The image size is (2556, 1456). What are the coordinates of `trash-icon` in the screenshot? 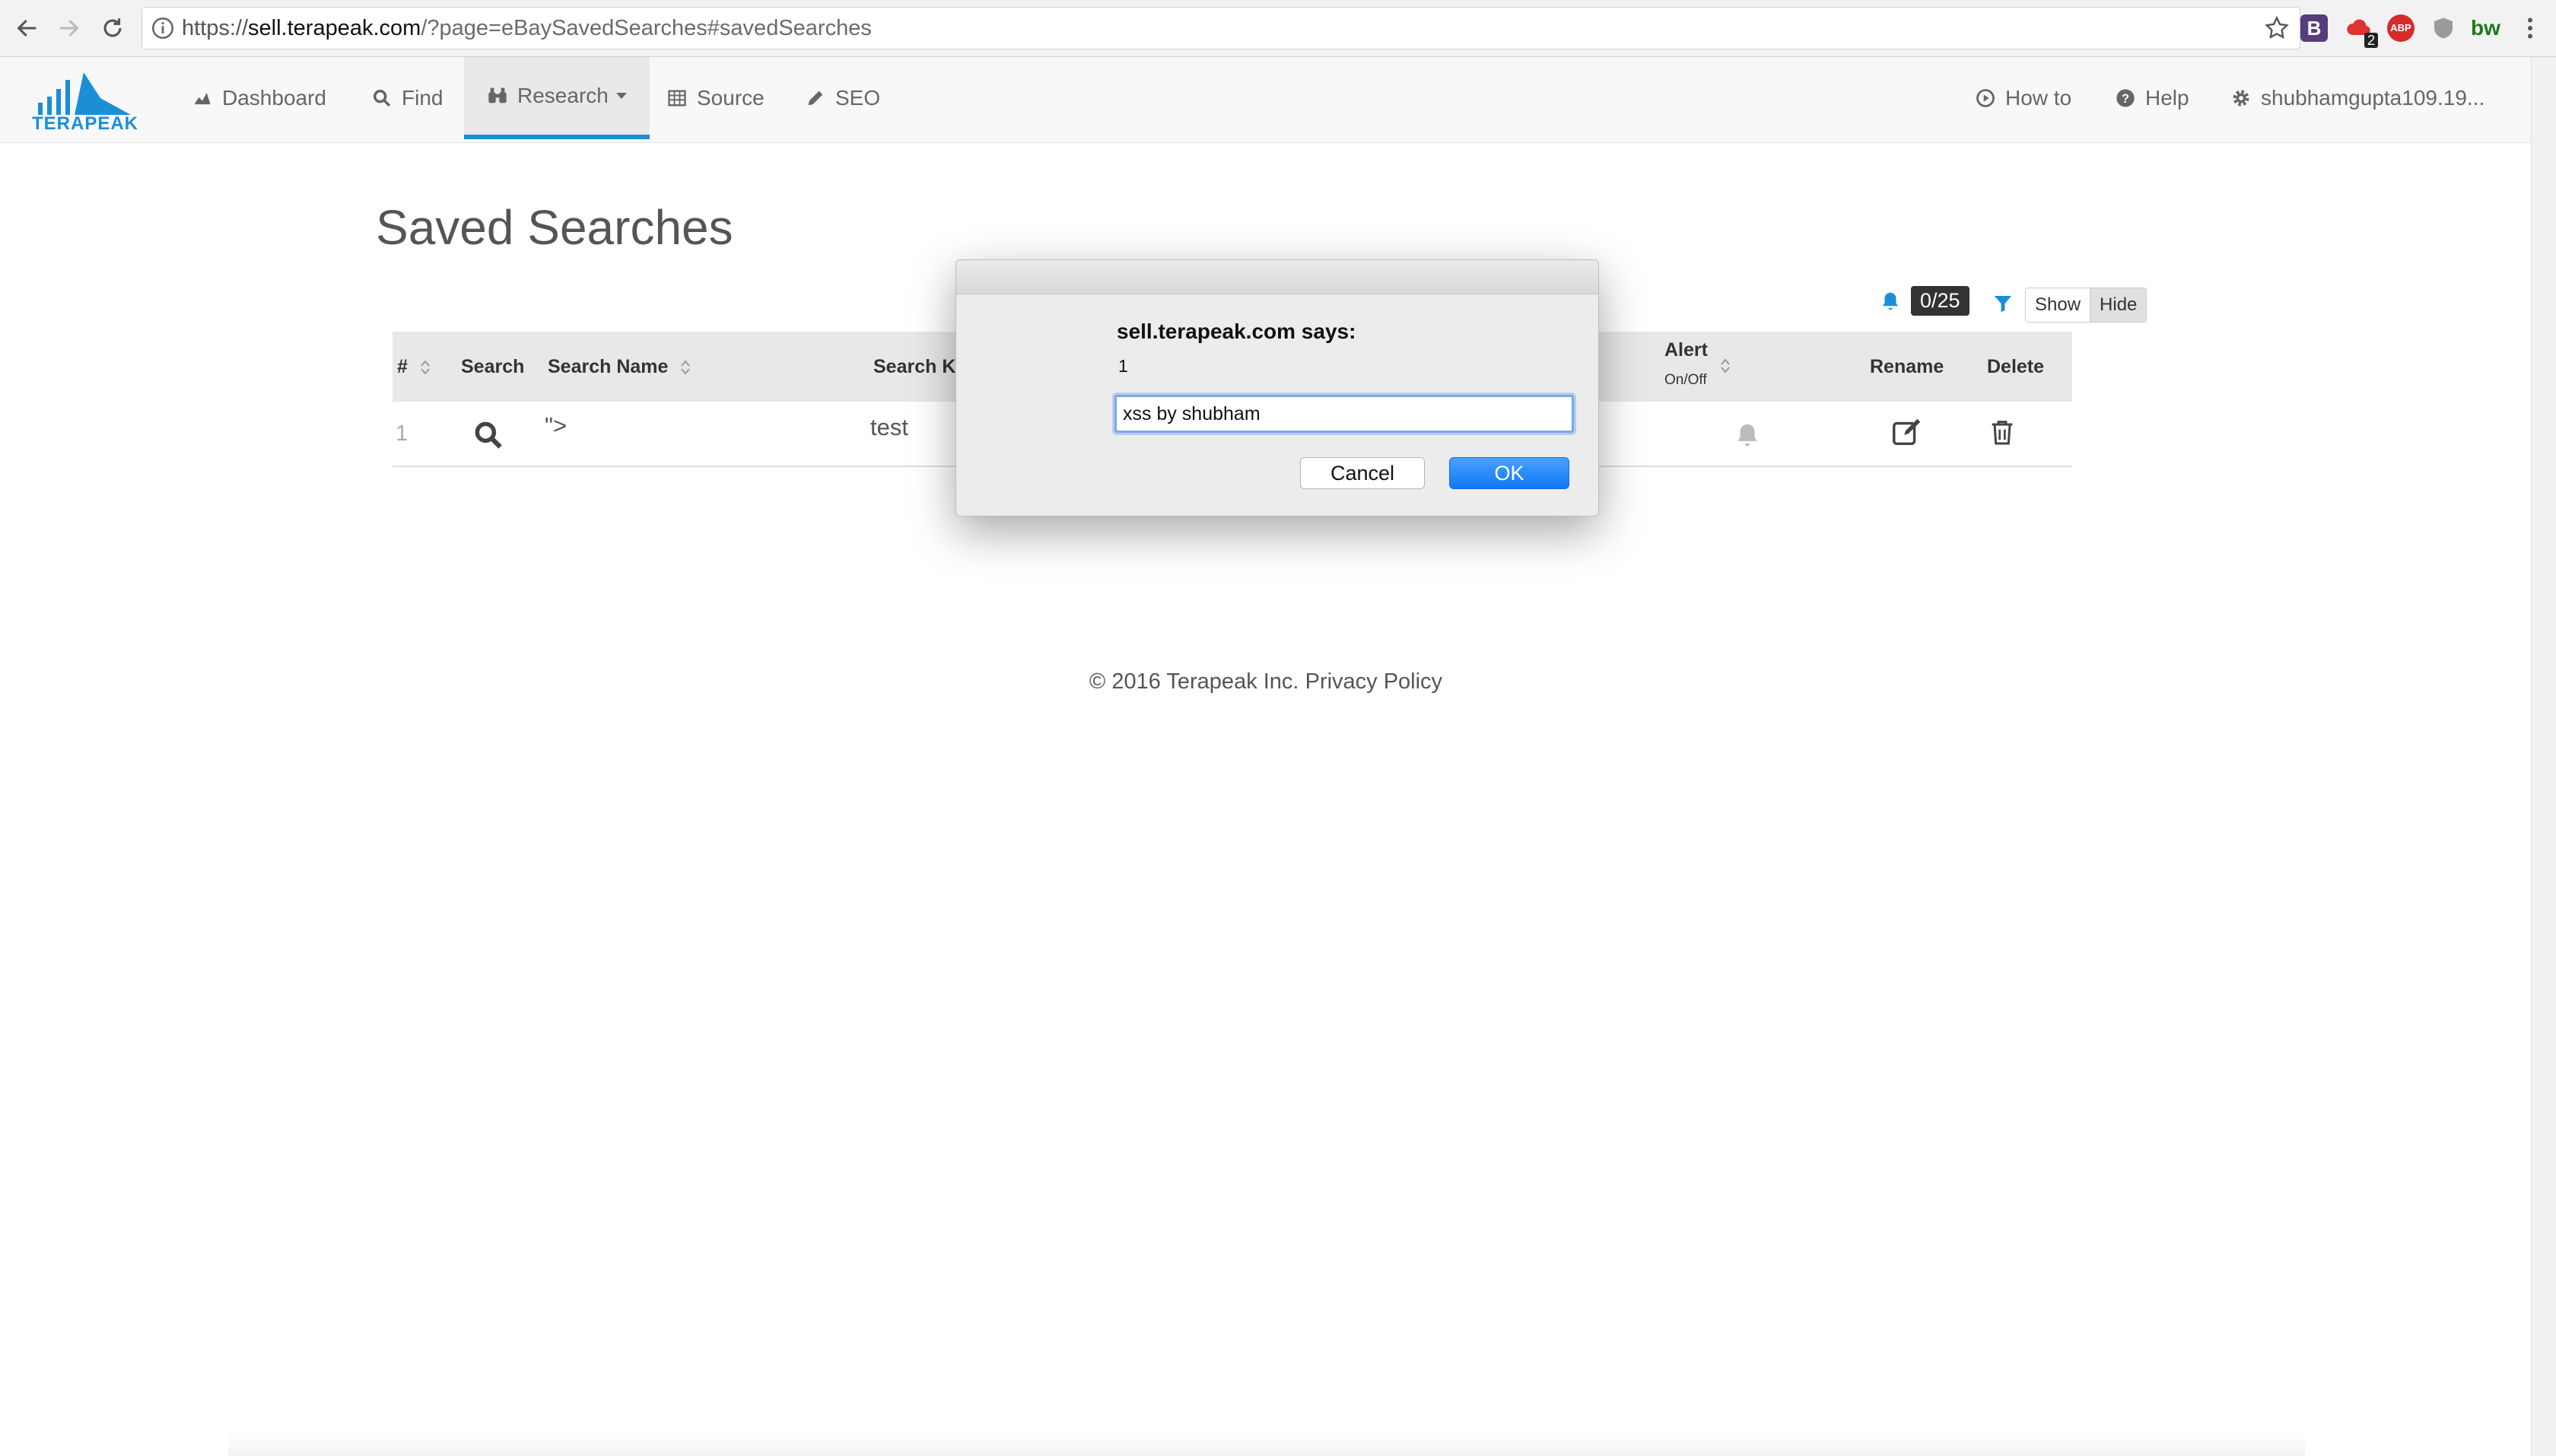 It's located at (2003, 432).